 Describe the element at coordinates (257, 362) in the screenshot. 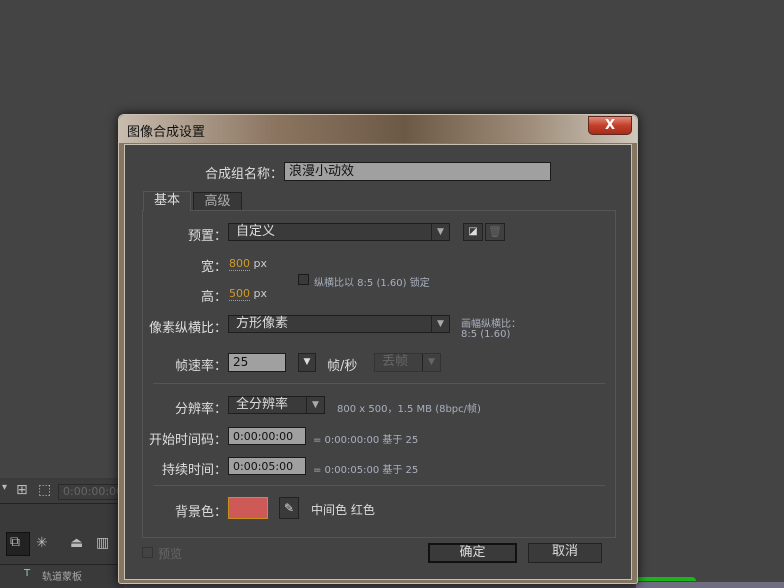

I see `frame-rate-input: 25` at that location.